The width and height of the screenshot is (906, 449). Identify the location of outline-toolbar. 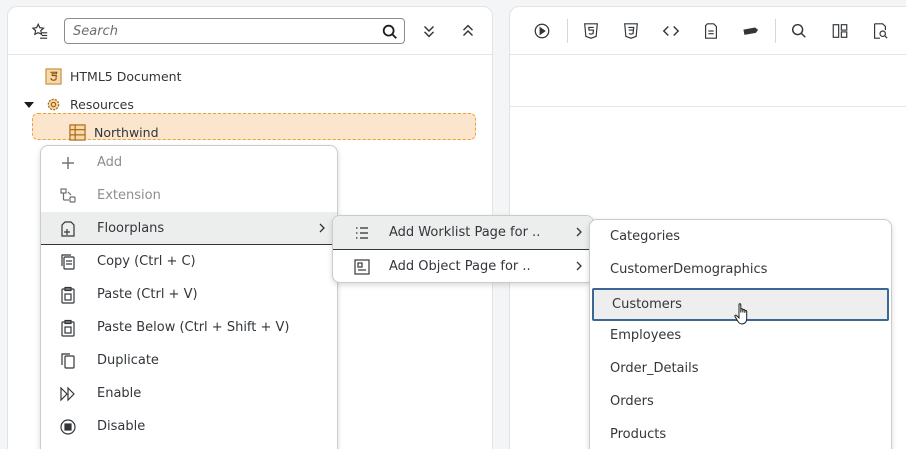
(250, 31).